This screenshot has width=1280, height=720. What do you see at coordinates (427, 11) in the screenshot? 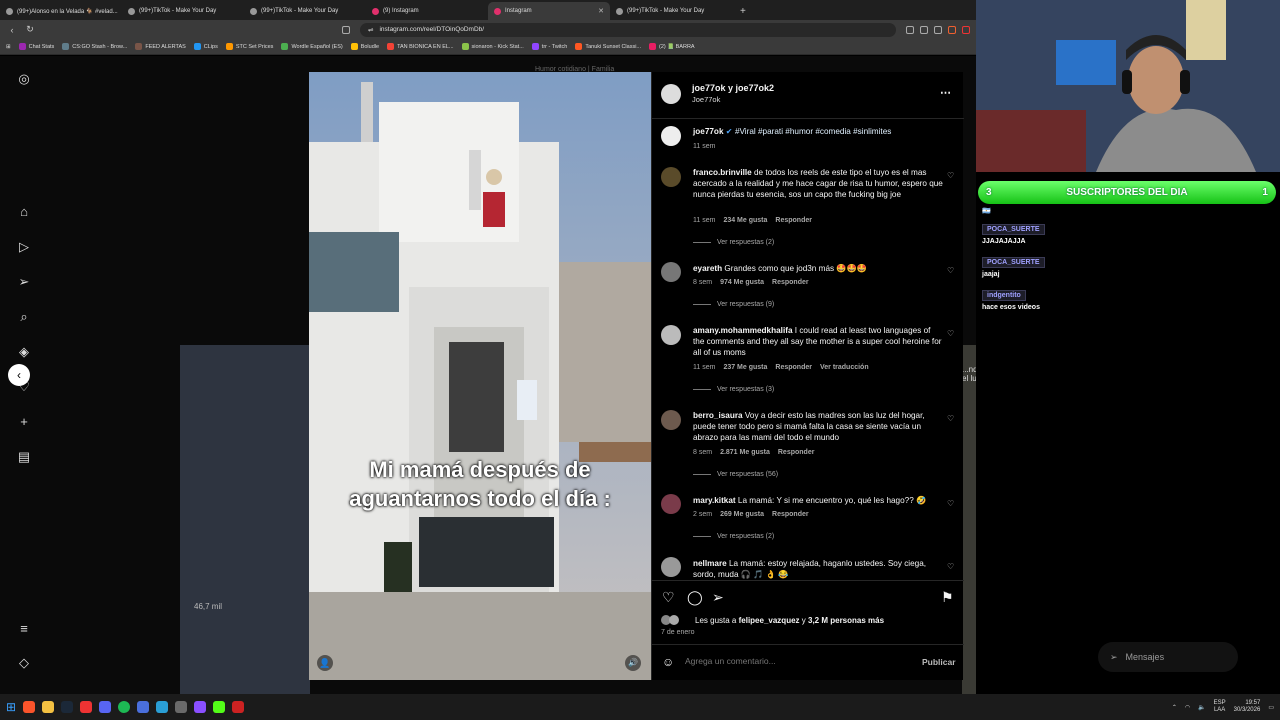
I see `browser-tab: (9) Instagram` at bounding box center [427, 11].